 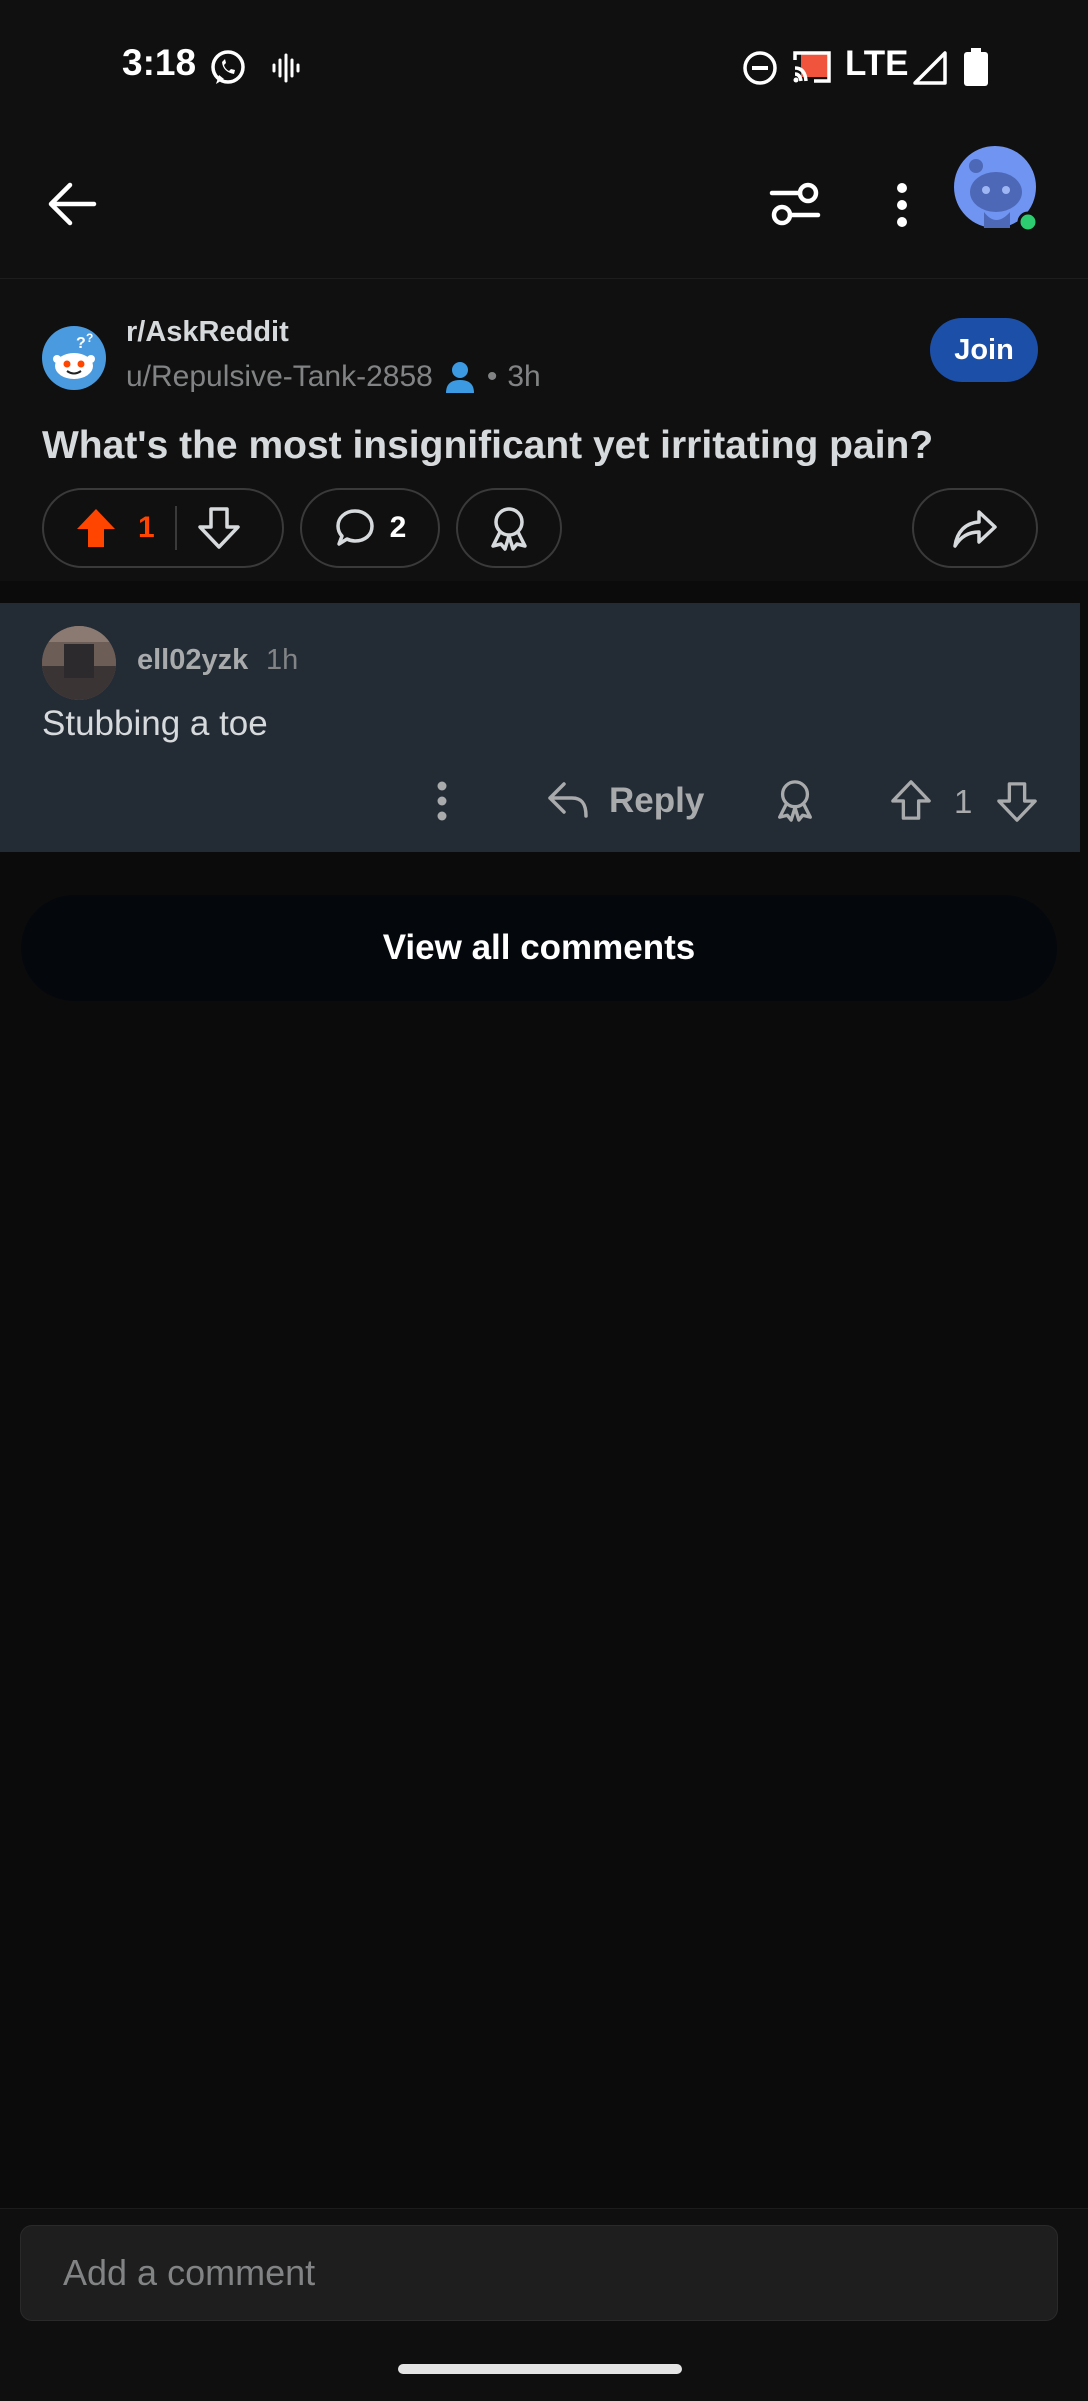 I want to click on signal-icon, so click(x=930, y=68).